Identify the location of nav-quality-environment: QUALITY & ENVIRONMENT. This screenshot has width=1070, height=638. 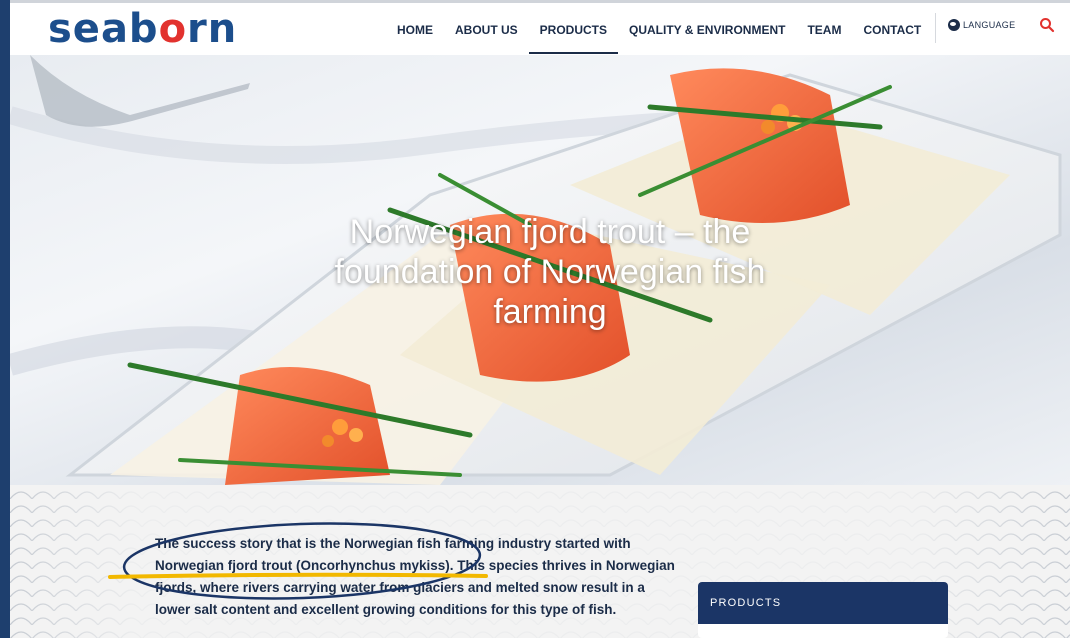
(707, 30).